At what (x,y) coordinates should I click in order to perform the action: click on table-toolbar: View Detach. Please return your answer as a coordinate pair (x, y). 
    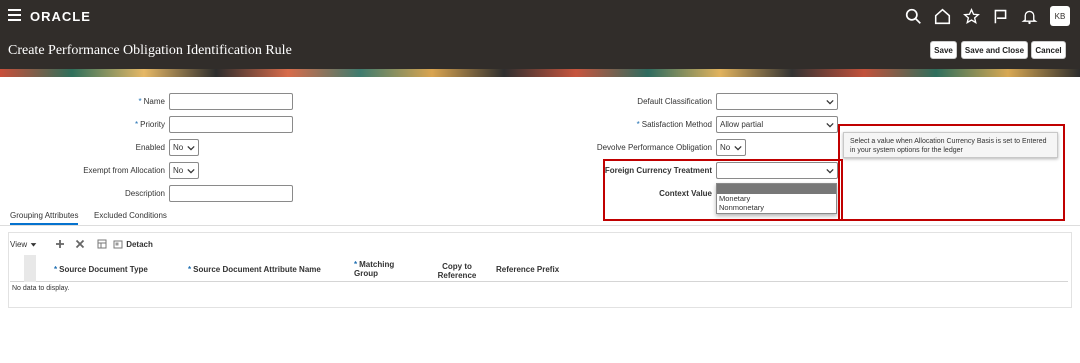
    Looking at the image, I should click on (81, 244).